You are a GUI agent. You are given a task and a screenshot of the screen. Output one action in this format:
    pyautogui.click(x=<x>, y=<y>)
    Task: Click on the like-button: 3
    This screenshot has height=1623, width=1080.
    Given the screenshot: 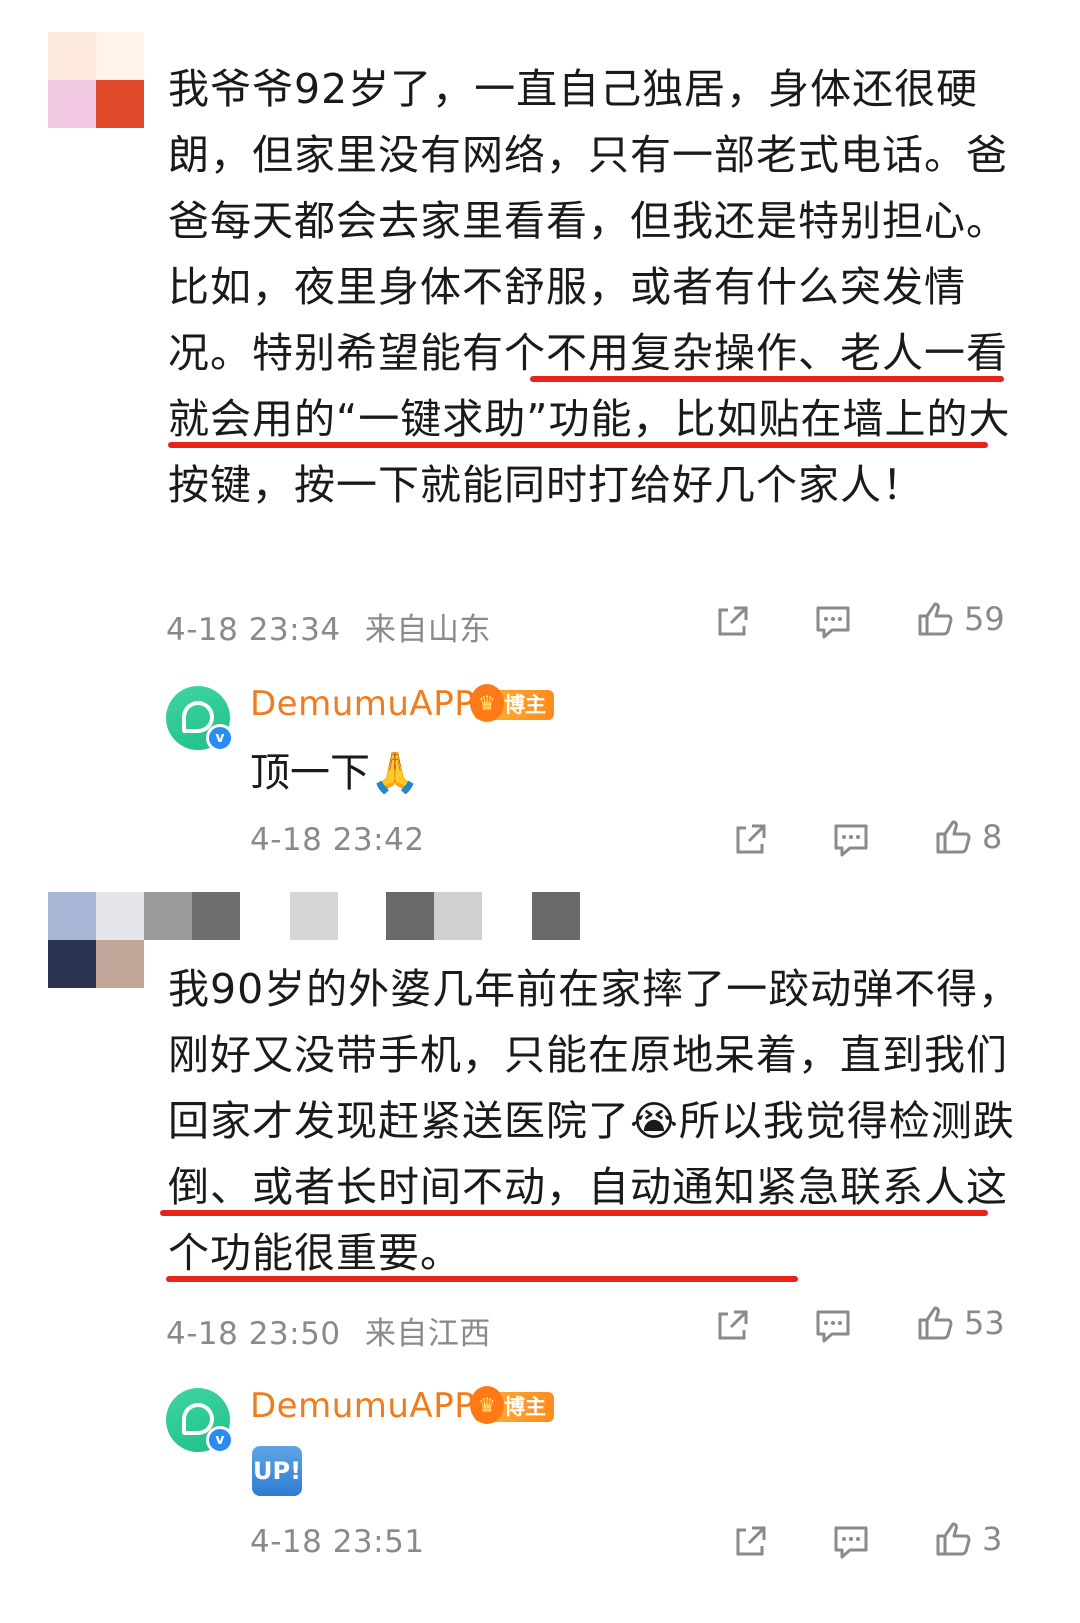 What is the action you would take?
    pyautogui.click(x=968, y=1539)
    